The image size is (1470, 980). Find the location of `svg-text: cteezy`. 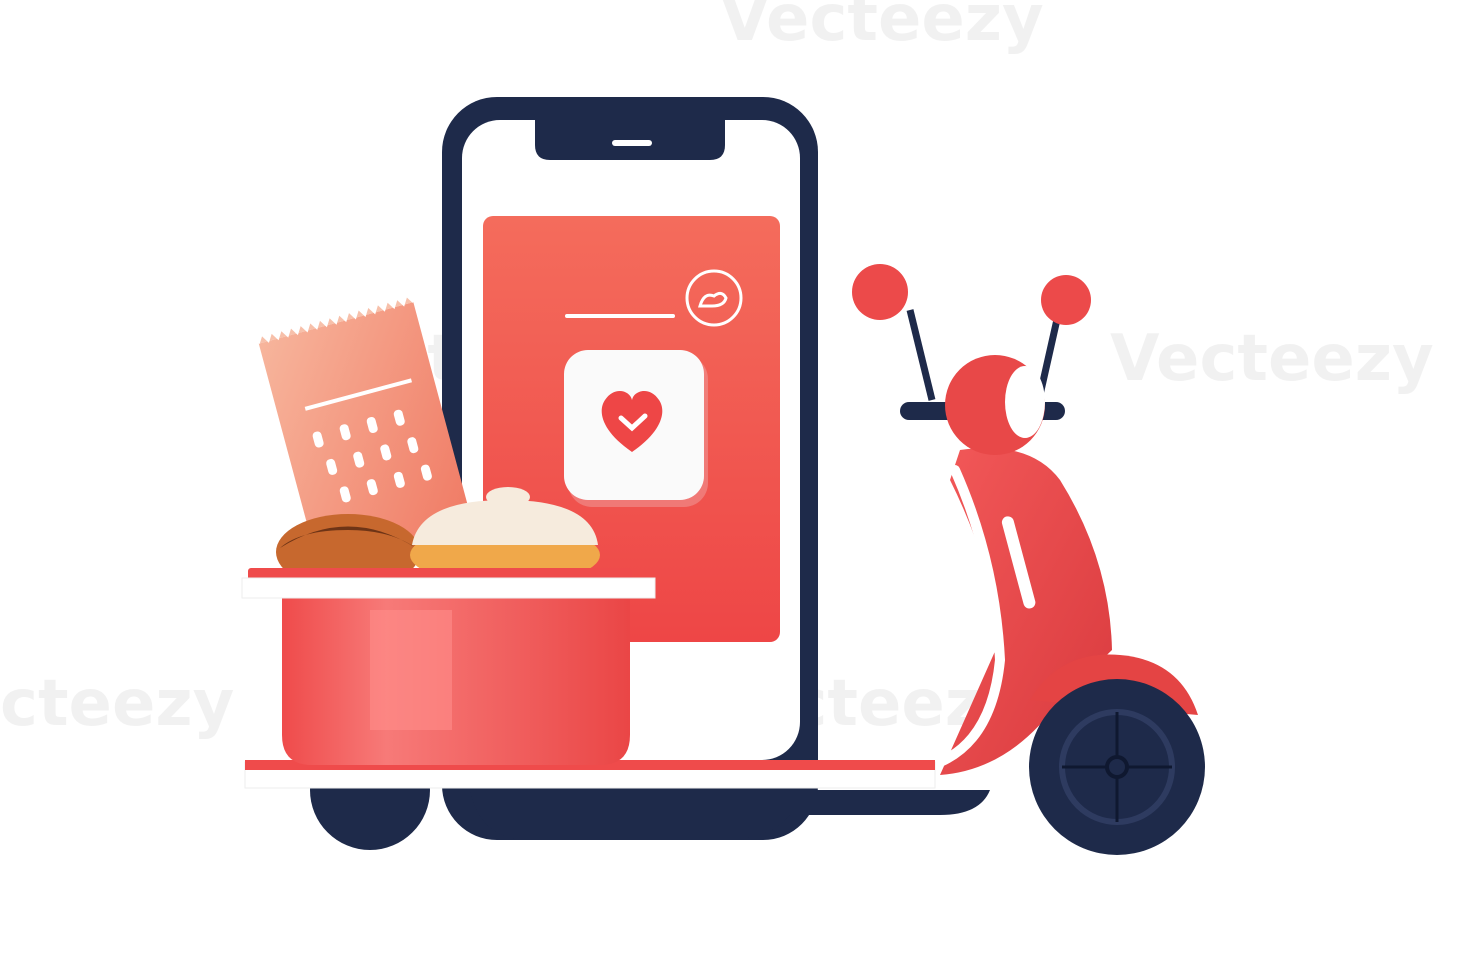

svg-text: cteezy is located at coordinates (117, 704).